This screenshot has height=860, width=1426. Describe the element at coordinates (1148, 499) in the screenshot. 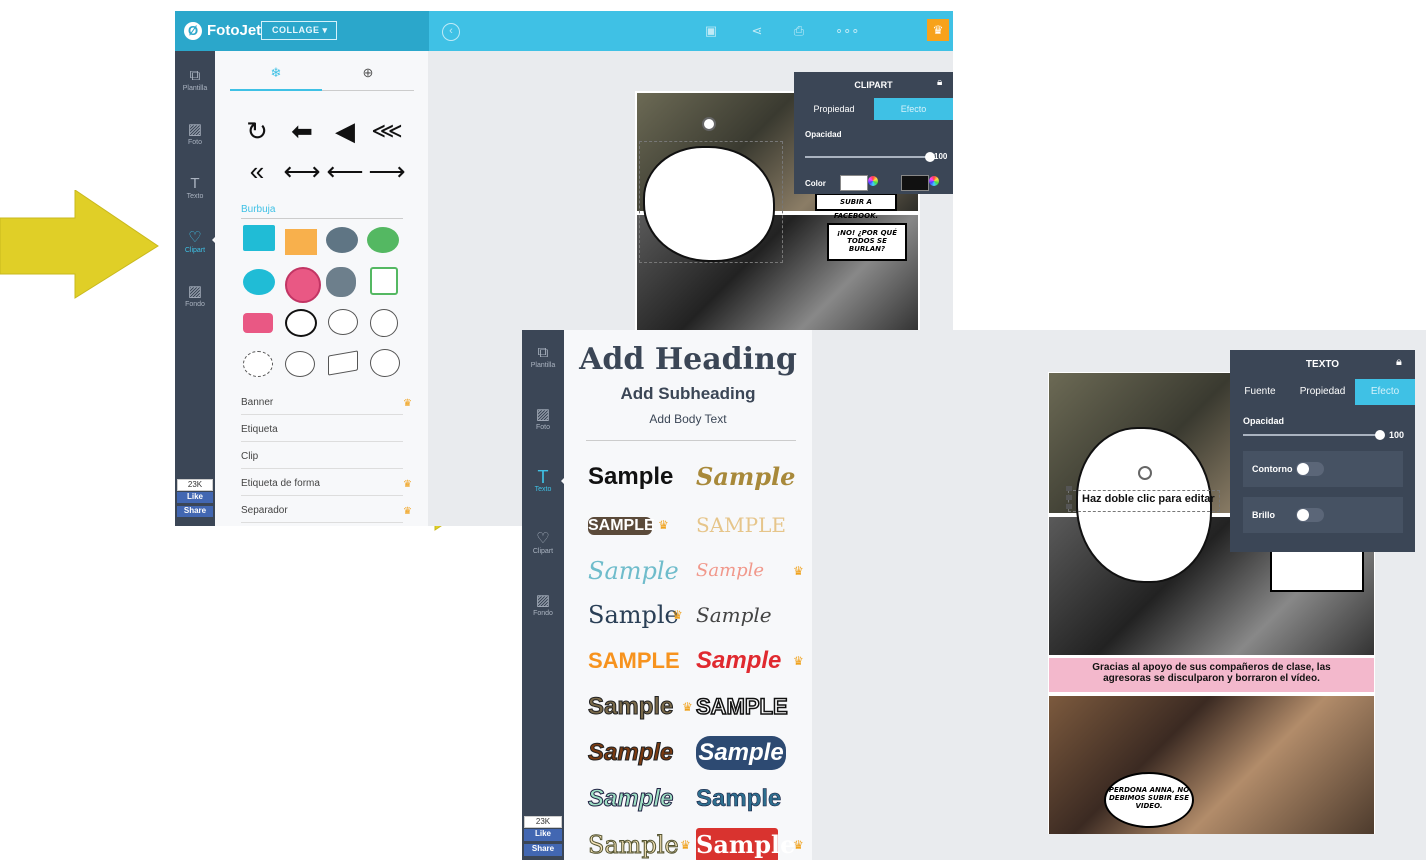

I see `edit-text-field: Haz doble clic para editar` at that location.